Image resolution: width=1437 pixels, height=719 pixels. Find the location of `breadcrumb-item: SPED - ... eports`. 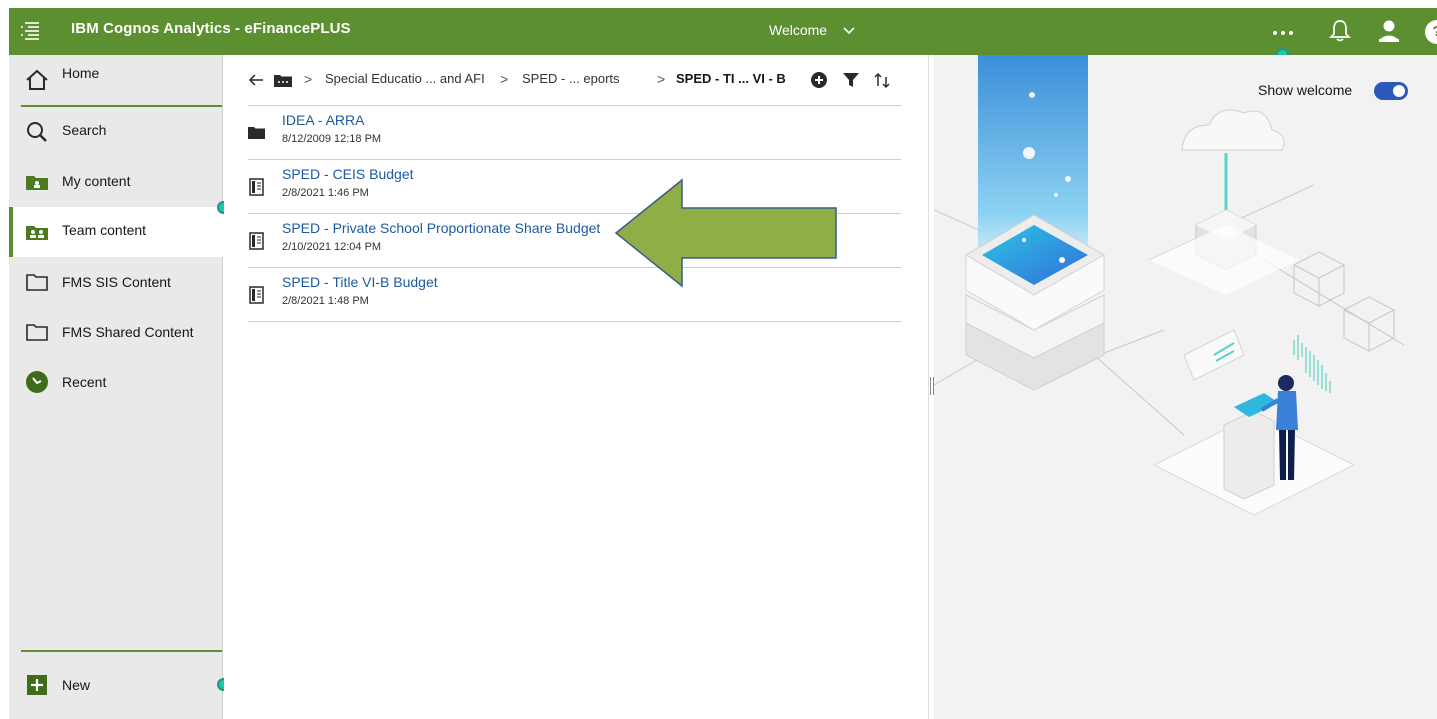

breadcrumb-item: SPED - ... eports is located at coordinates (571, 78).